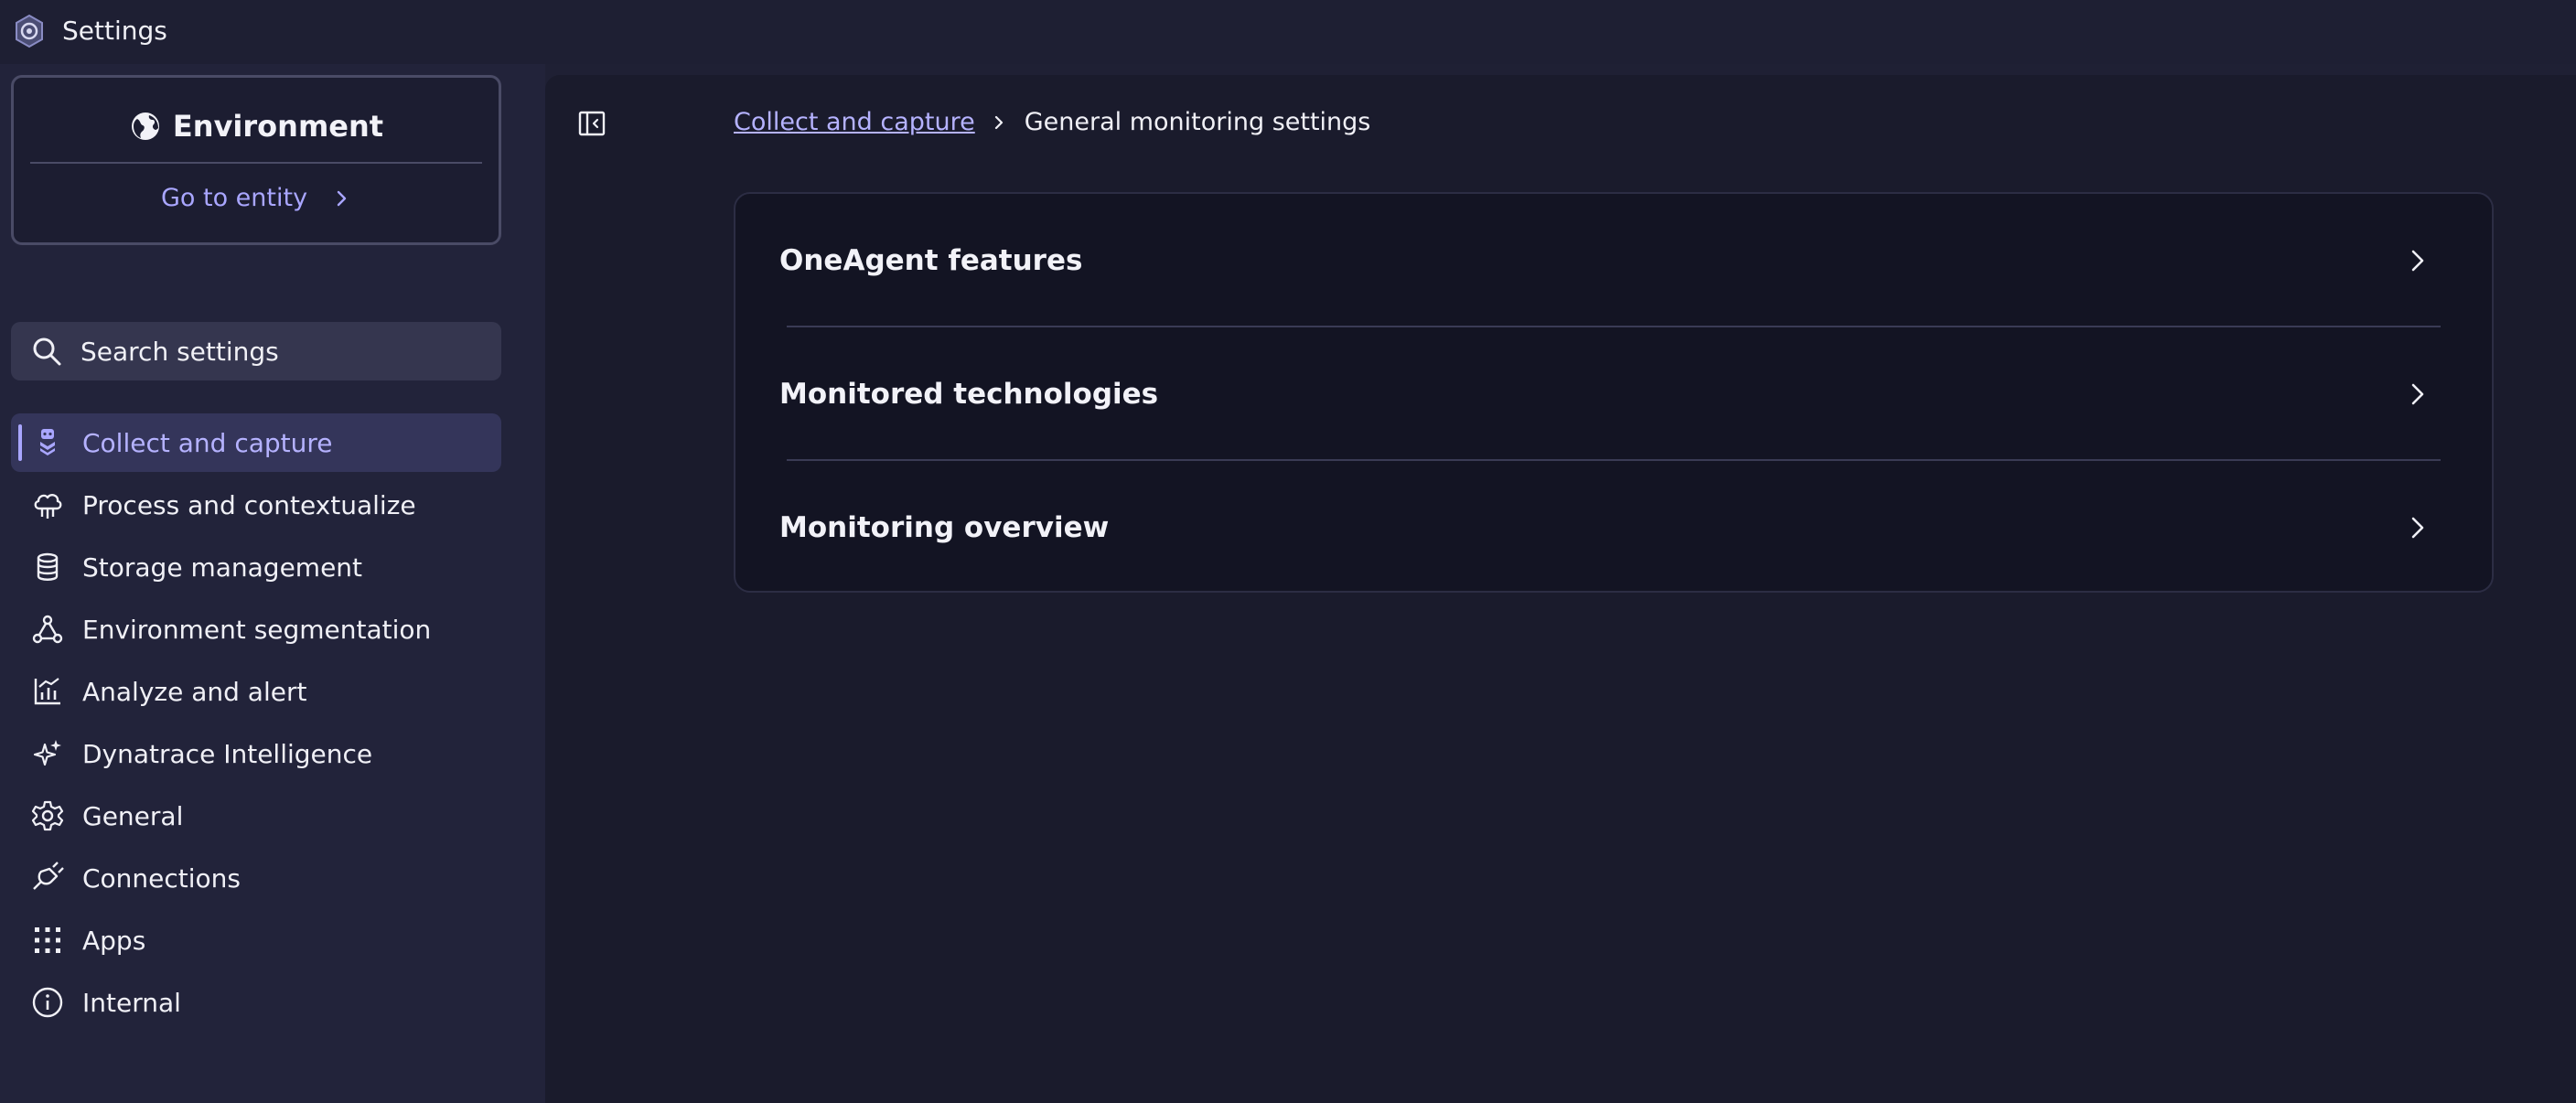  I want to click on section-monitored-technologies: Monitored technologies, so click(1613, 394).